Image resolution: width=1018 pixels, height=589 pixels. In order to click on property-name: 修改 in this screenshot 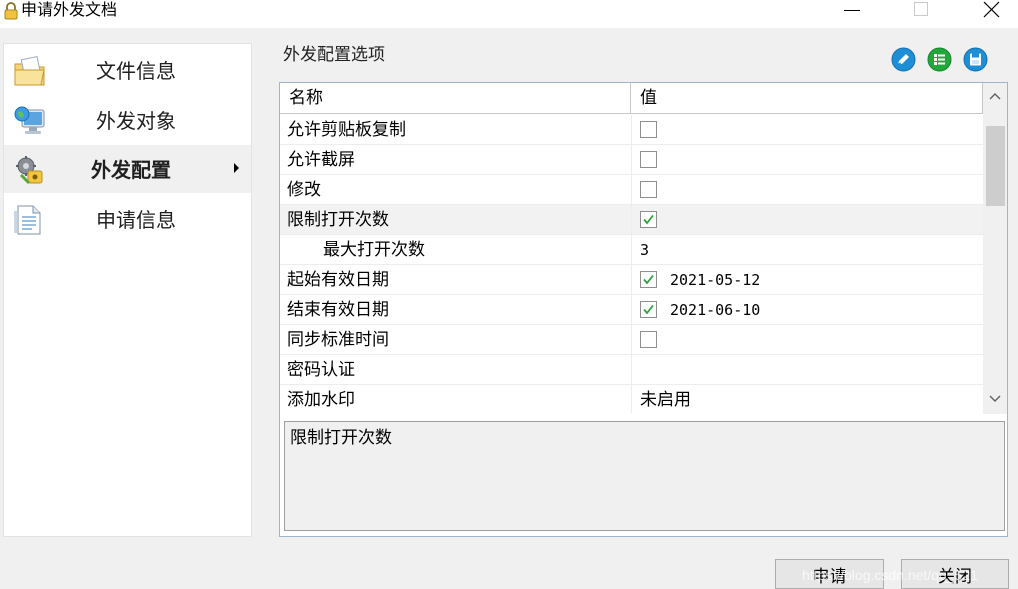, I will do `click(304, 190)`.